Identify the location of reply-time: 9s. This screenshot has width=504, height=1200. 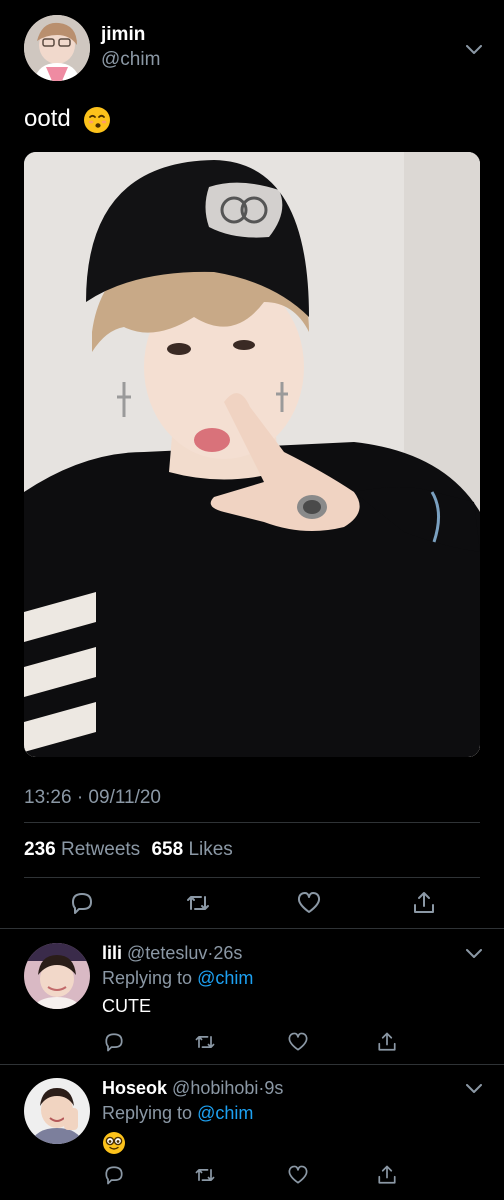
(274, 1088).